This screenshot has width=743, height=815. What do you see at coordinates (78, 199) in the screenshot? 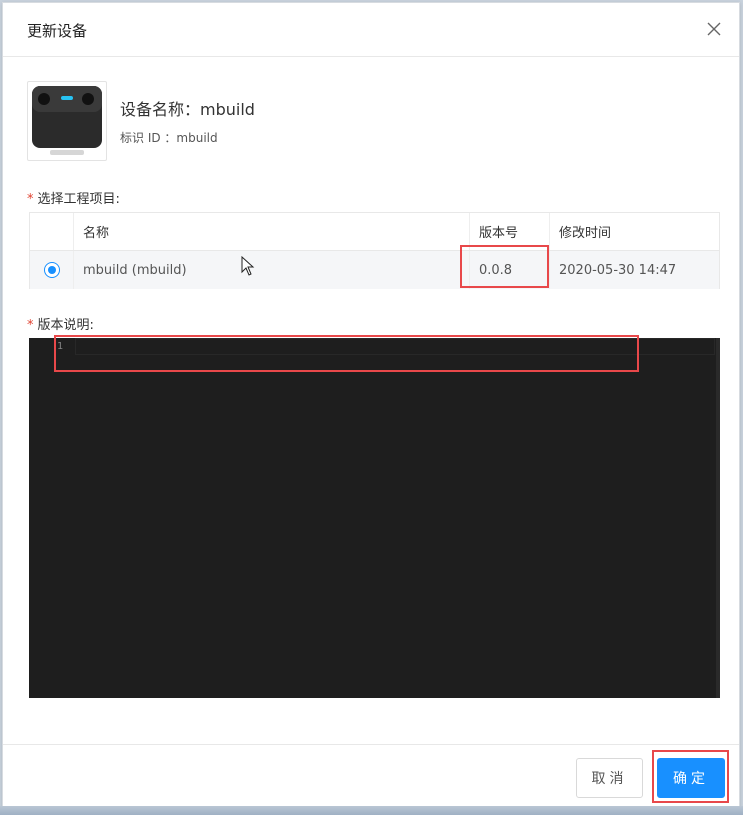
I see `project-label-text: 选择工程项目:` at bounding box center [78, 199].